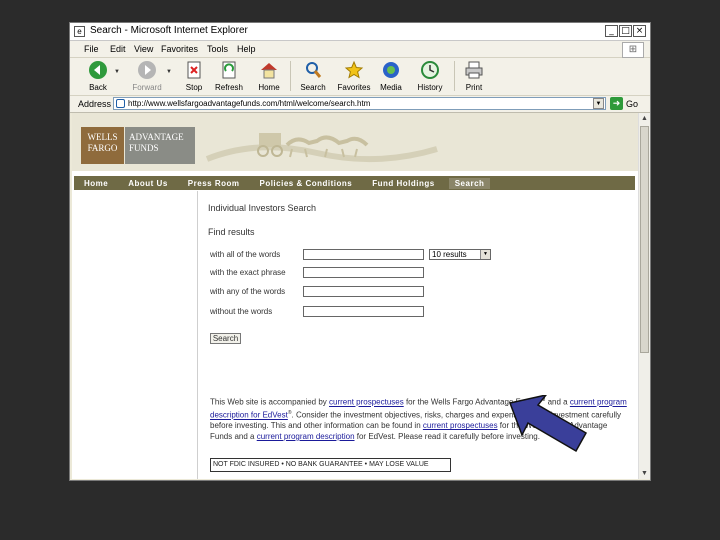  I want to click on nav-fund-holdings: Fund Holdings, so click(403, 183).